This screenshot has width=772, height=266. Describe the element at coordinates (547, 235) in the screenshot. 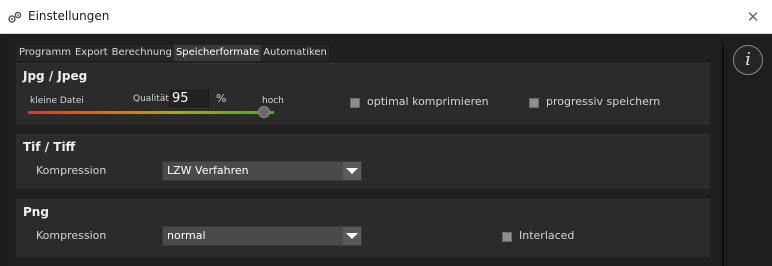

I see `interlaced-label: Interlaced` at that location.